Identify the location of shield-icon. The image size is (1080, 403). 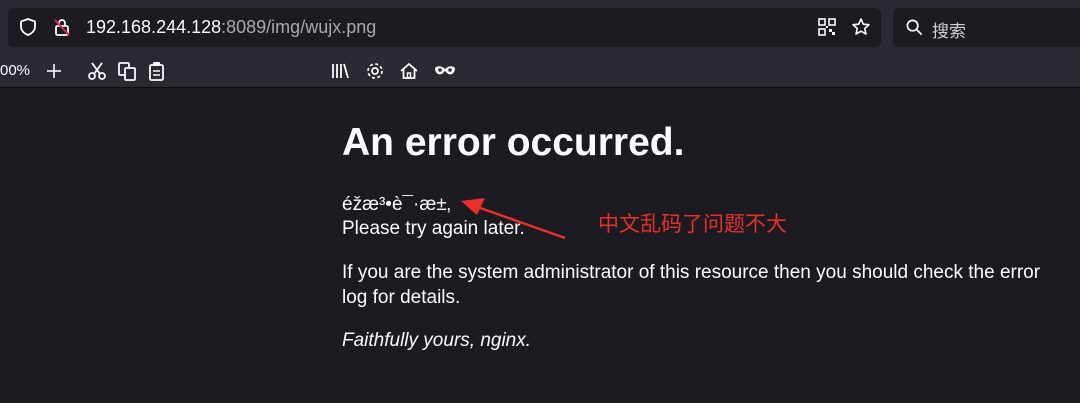
(28, 27).